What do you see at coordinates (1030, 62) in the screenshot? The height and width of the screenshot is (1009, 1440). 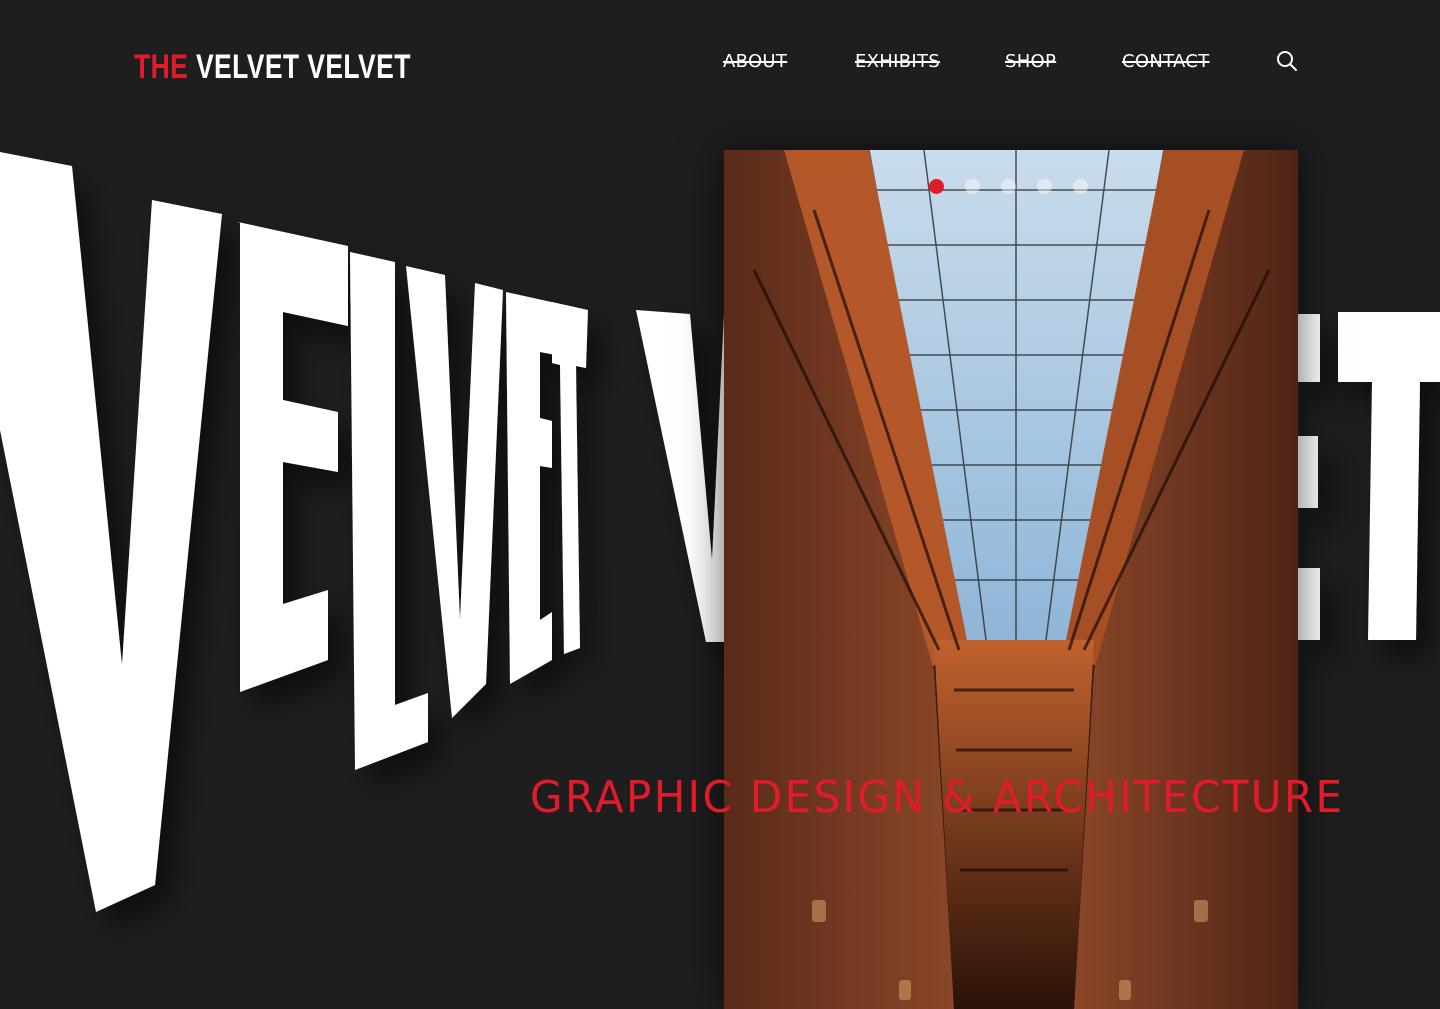 I see `nav-shop-link: SHOP` at bounding box center [1030, 62].